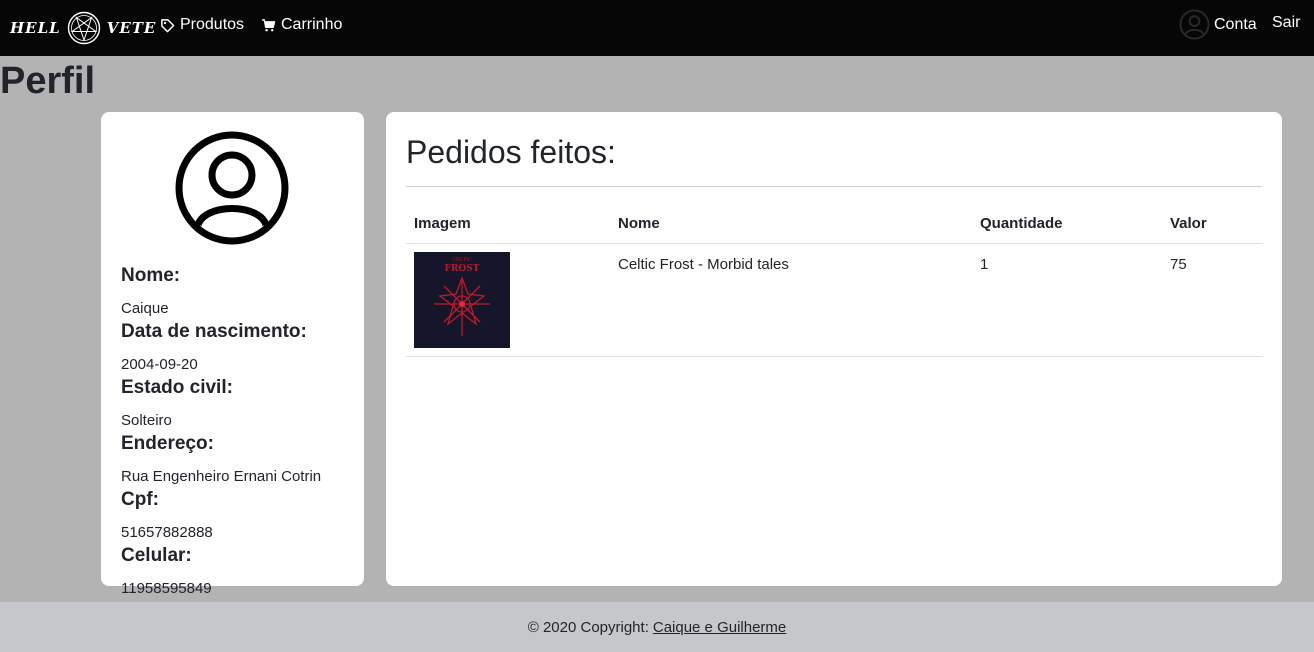  What do you see at coordinates (1235, 24) in the screenshot?
I see `nav-conta-label: Conta` at bounding box center [1235, 24].